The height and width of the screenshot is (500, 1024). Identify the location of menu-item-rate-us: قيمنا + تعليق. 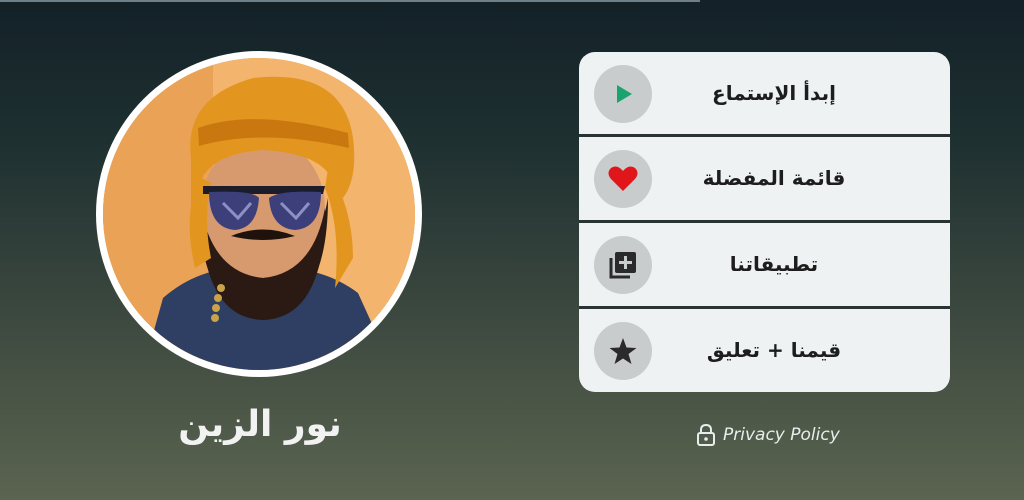
(764, 350).